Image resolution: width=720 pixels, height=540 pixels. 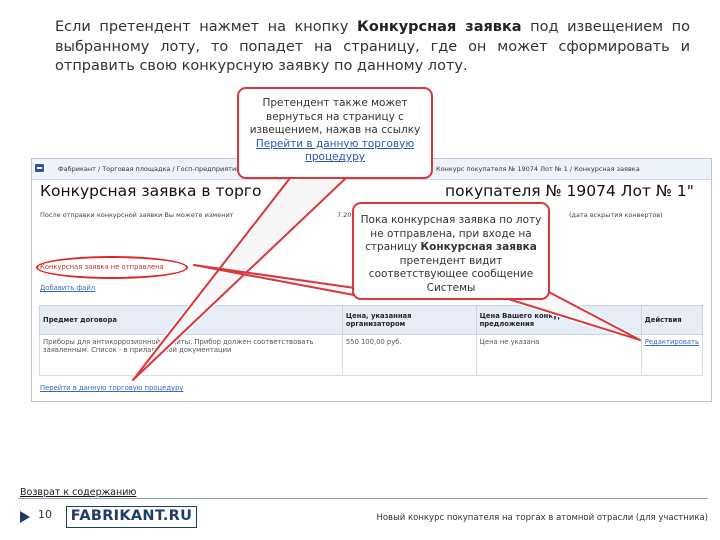 What do you see at coordinates (616, 215) in the screenshot?
I see `info-note-part-3: (дата вскрытия конвертов)` at bounding box center [616, 215].